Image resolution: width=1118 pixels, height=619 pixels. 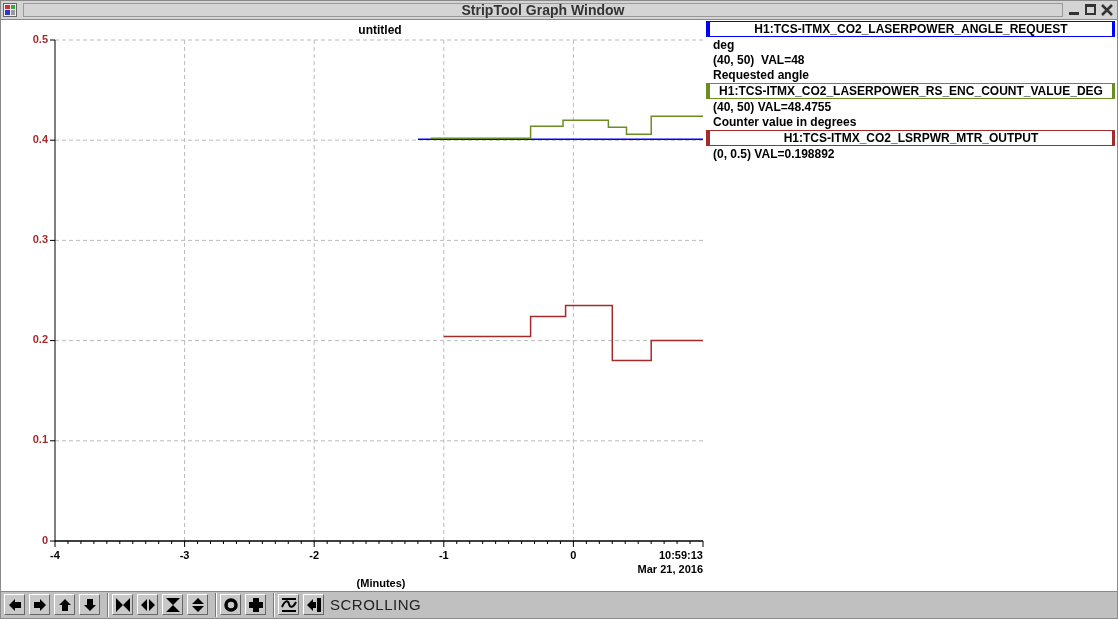 I want to click on x-tick-label: -2, so click(x=314, y=555).